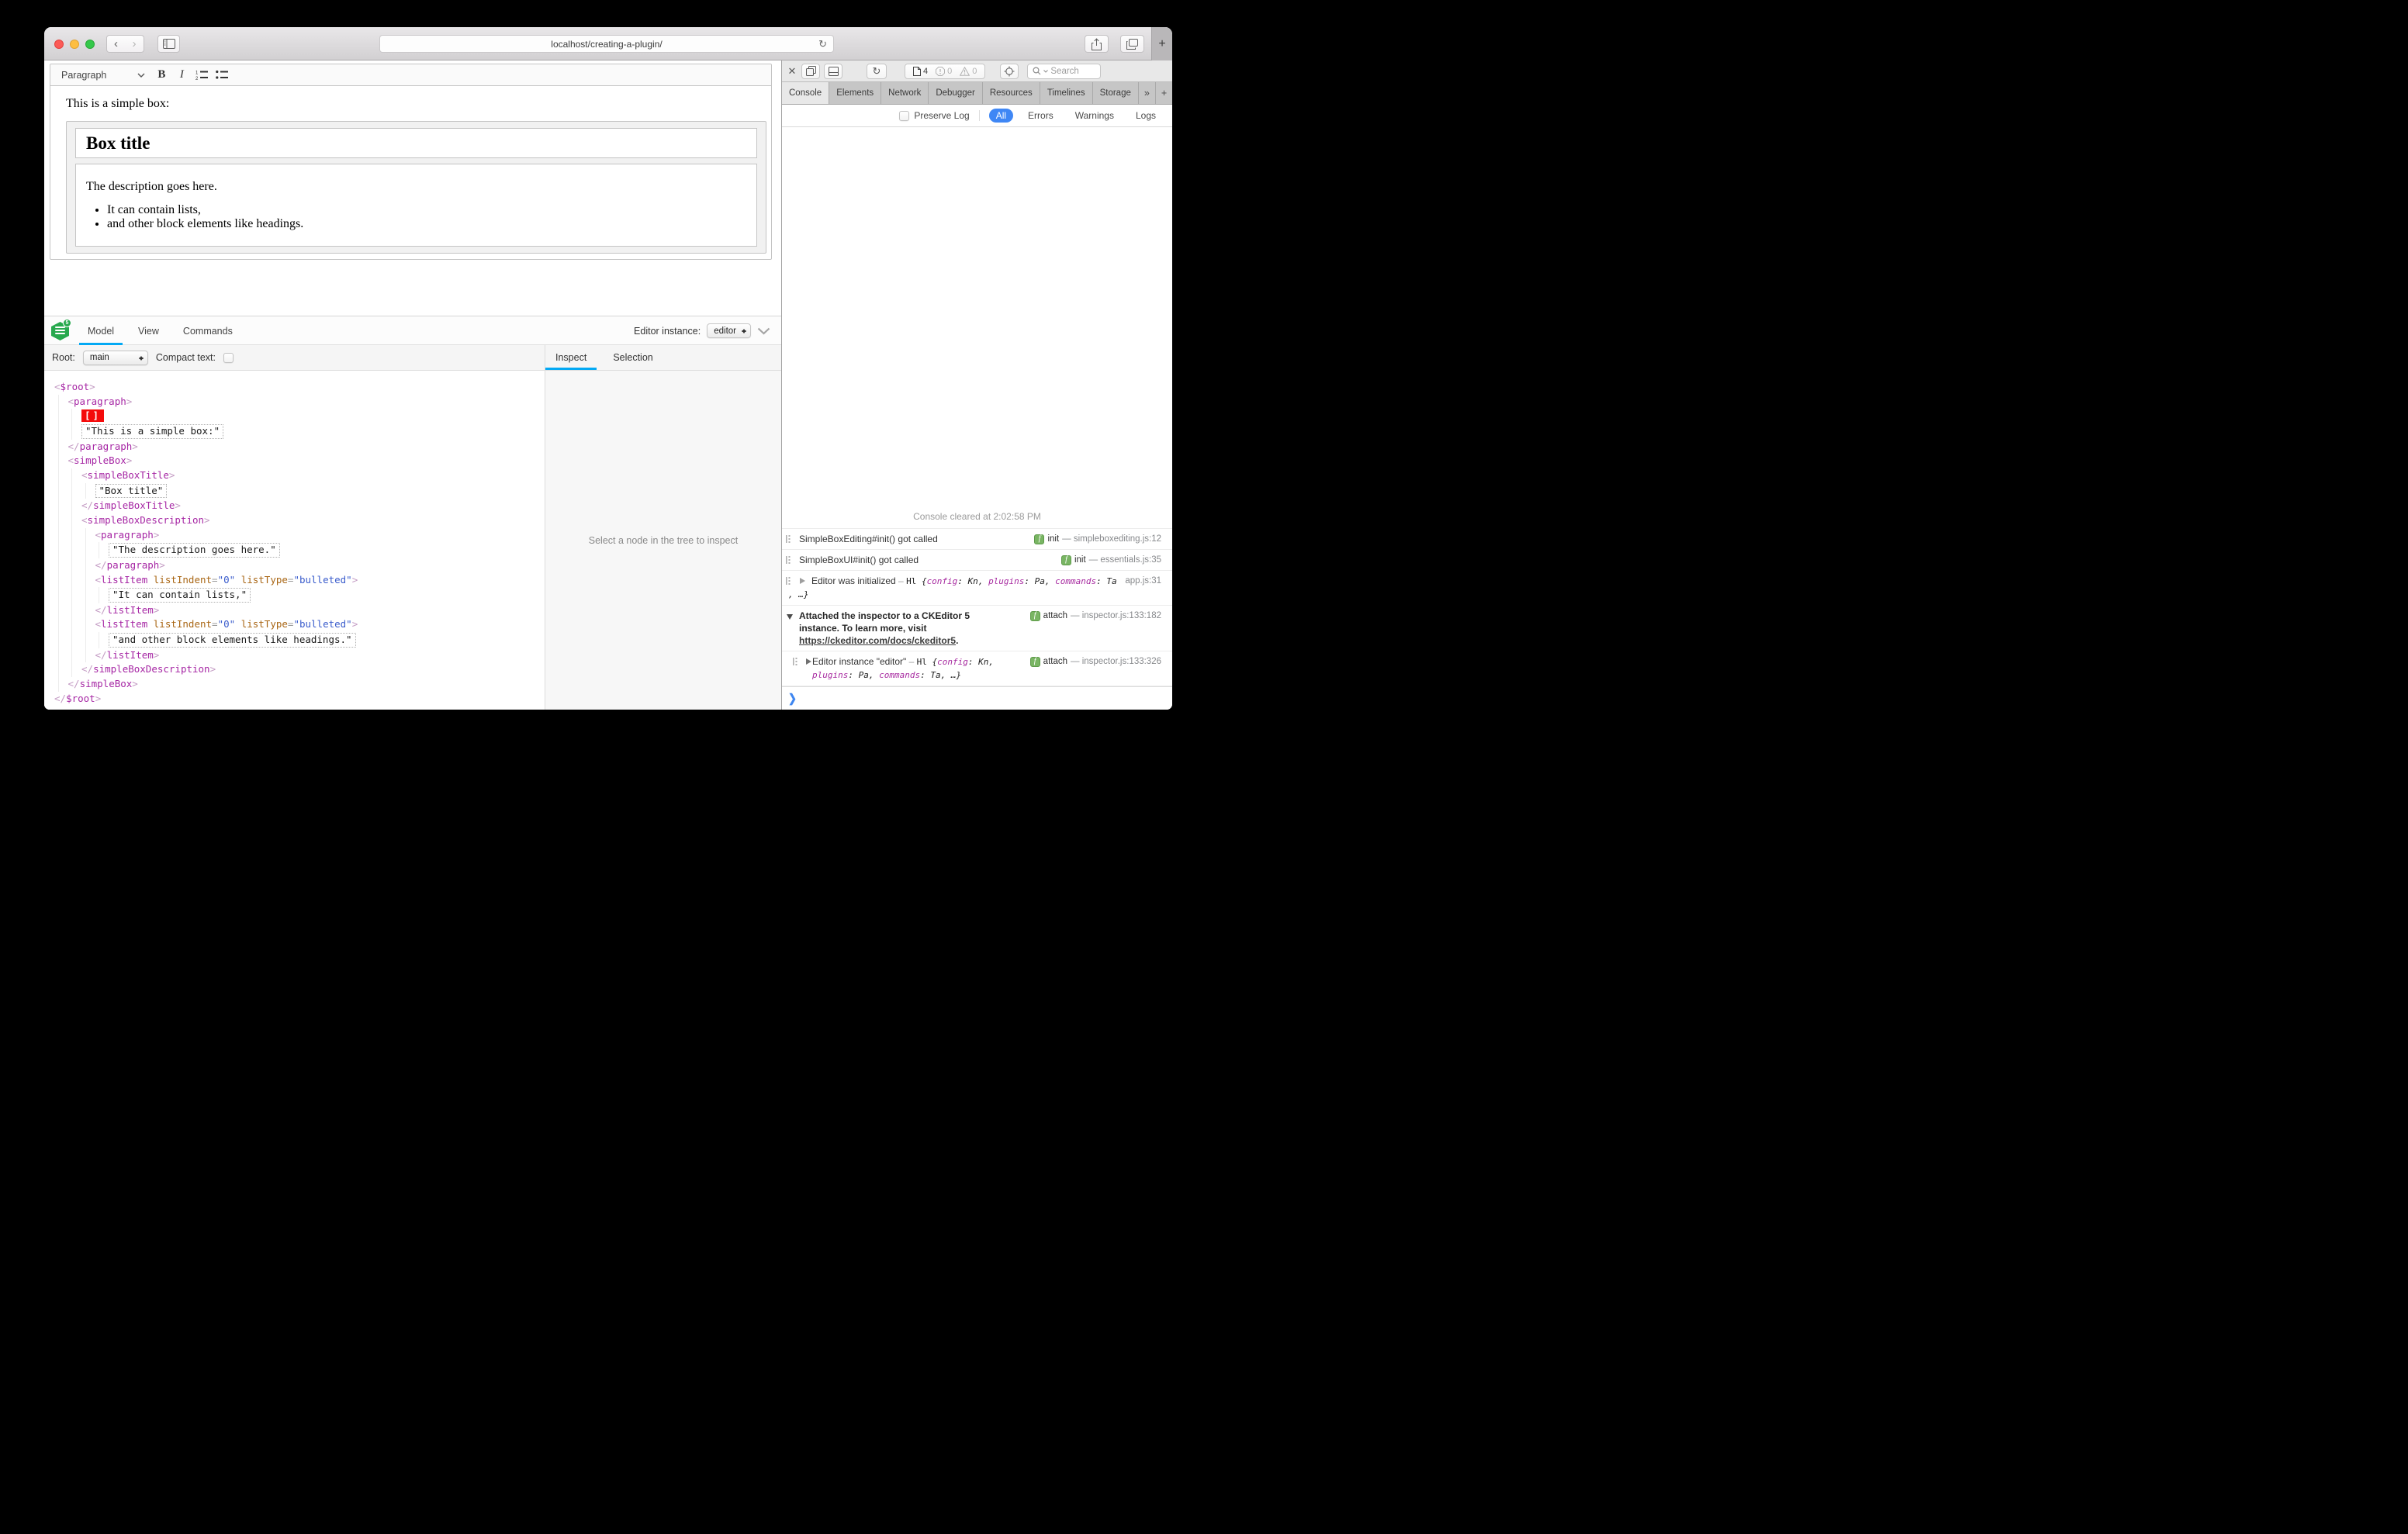 Image resolution: width=2408 pixels, height=1534 pixels. Describe the element at coordinates (1116, 661) in the screenshot. I see `source-location: — inspector.js:133:326` at that location.